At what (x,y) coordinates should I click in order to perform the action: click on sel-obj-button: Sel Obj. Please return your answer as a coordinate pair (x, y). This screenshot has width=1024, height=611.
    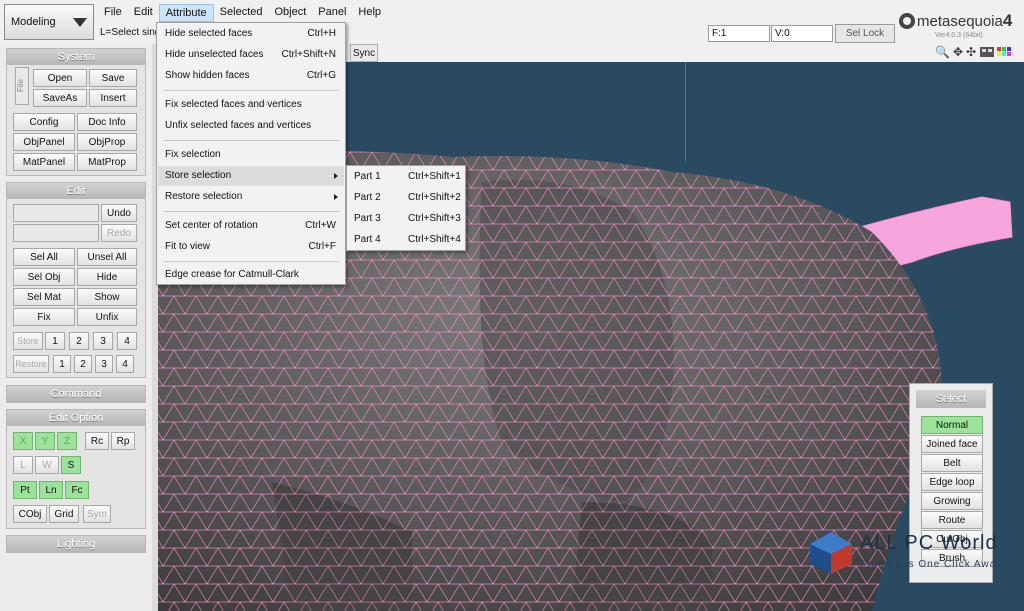
    Looking at the image, I should click on (44, 277).